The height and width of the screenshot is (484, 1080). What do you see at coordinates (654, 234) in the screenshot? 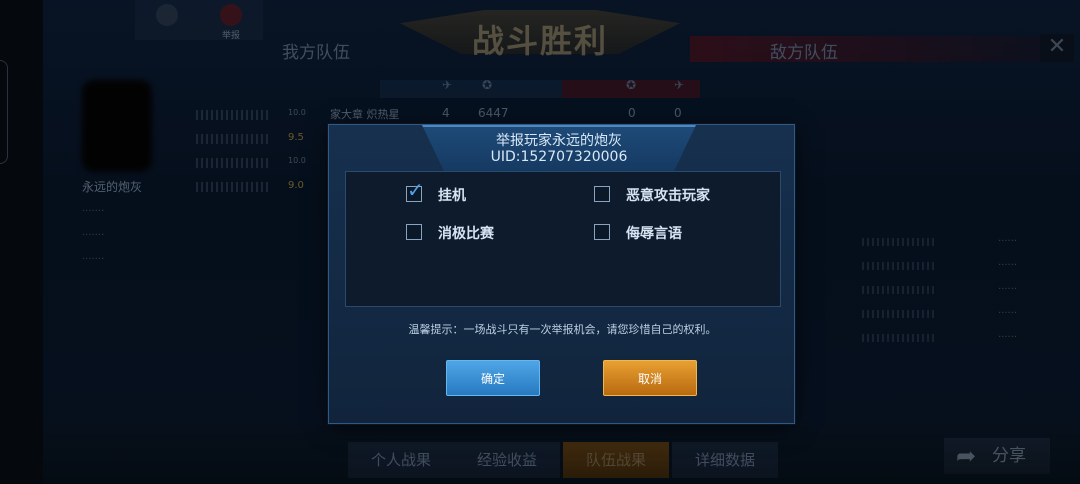
I see `option-label: 侮辱言语` at bounding box center [654, 234].